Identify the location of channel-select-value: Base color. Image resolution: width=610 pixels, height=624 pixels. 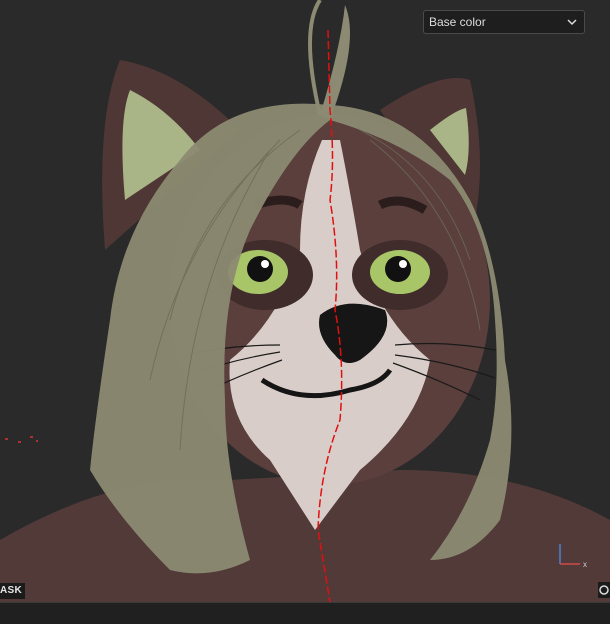
(457, 22).